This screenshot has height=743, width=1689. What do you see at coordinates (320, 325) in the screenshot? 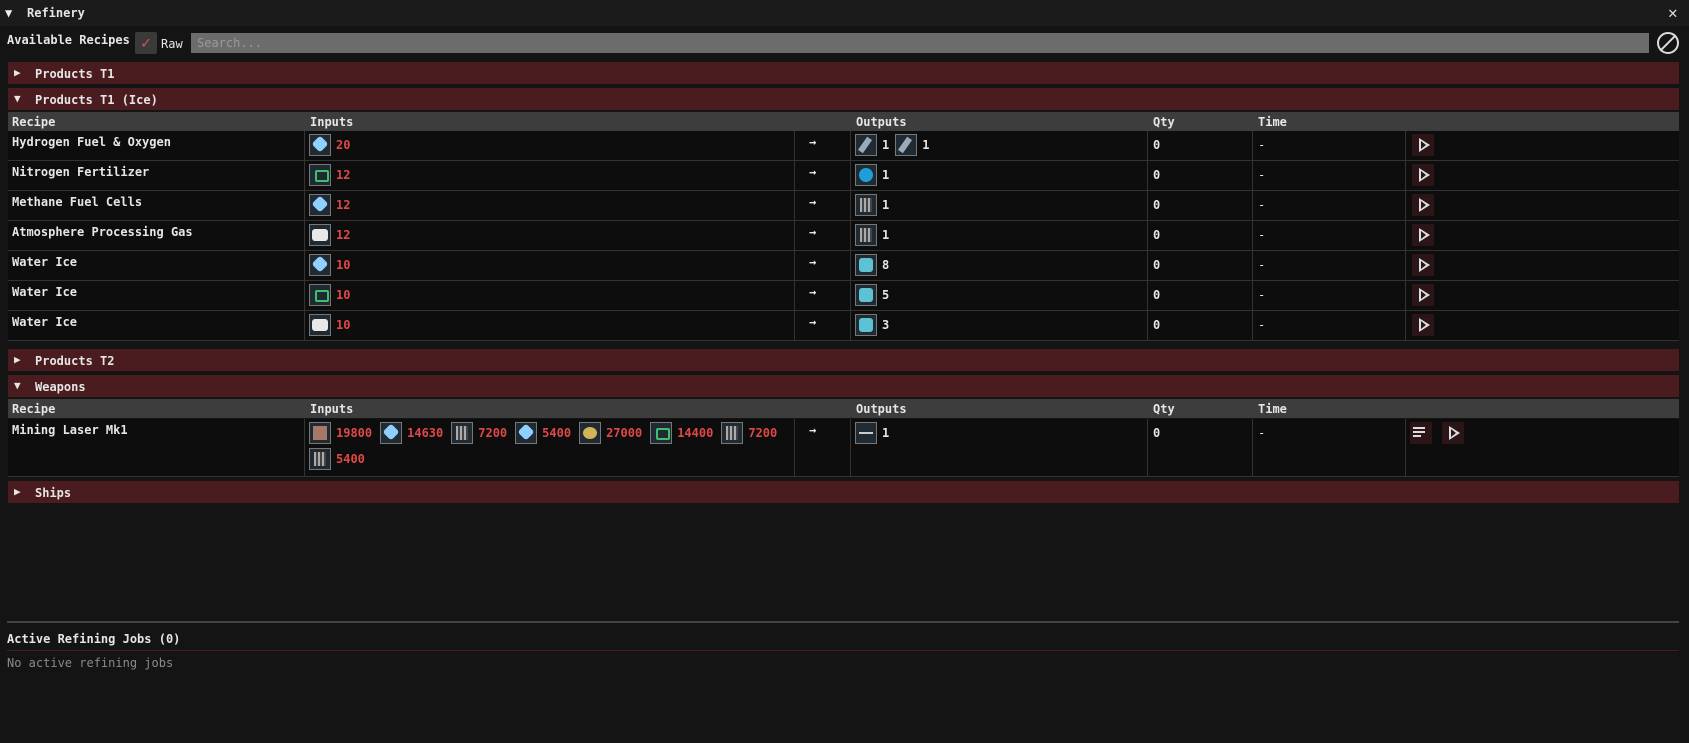
I see `white-ice-icon` at bounding box center [320, 325].